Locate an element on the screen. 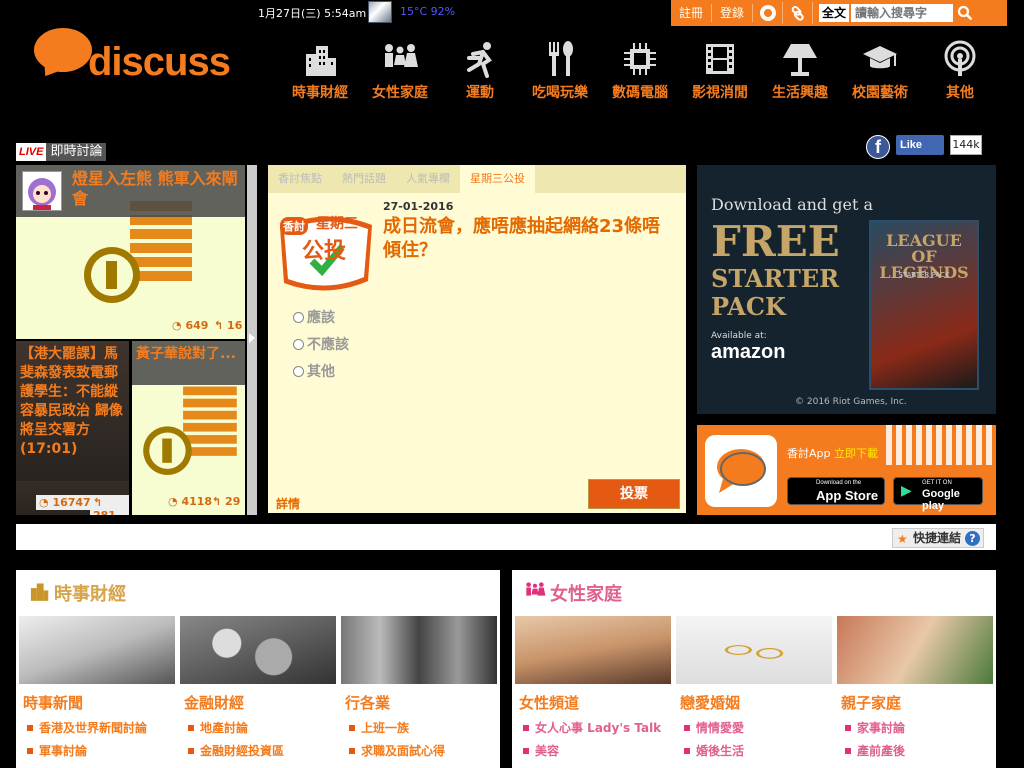 The height and width of the screenshot is (768, 1024). forum-link: 地產討論 is located at coordinates (262, 727).